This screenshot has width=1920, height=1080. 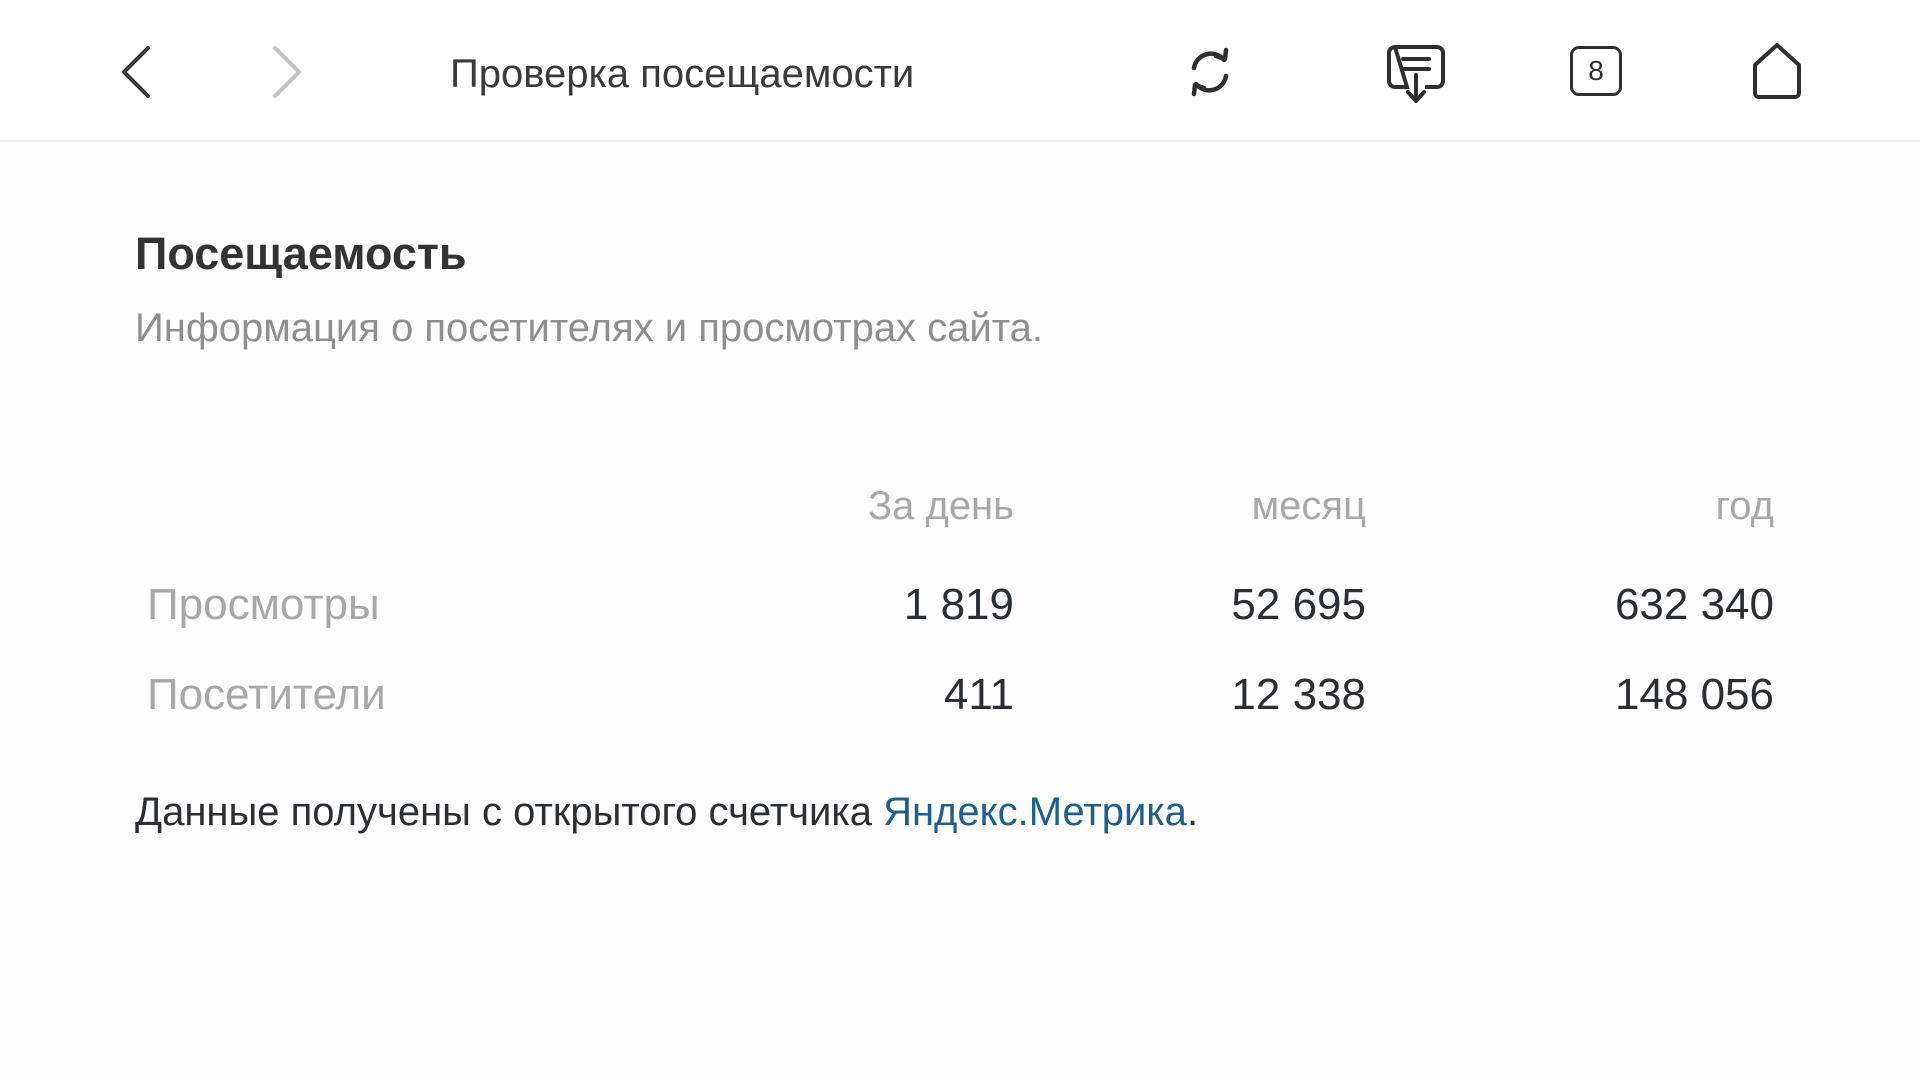 What do you see at coordinates (958, 604) in the screenshot?
I see `views-day-value: 1 819` at bounding box center [958, 604].